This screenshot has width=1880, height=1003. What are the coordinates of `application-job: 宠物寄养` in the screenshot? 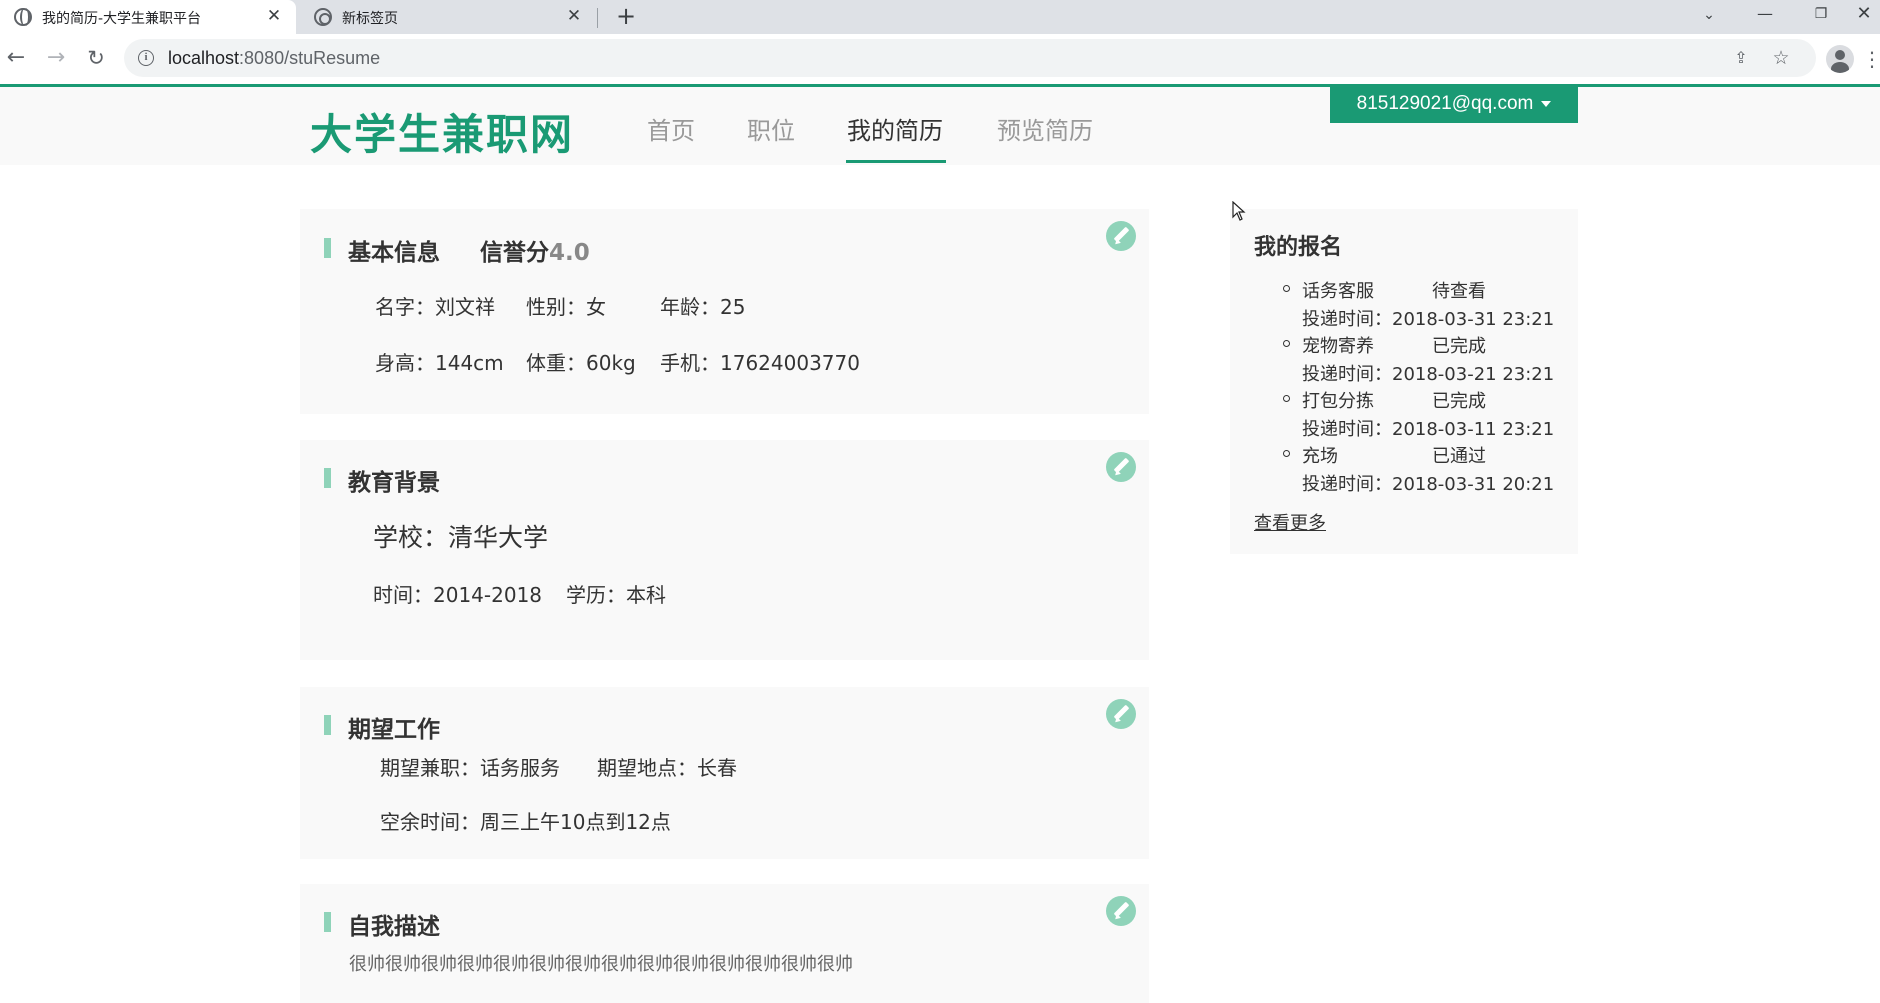 It's located at (1338, 346).